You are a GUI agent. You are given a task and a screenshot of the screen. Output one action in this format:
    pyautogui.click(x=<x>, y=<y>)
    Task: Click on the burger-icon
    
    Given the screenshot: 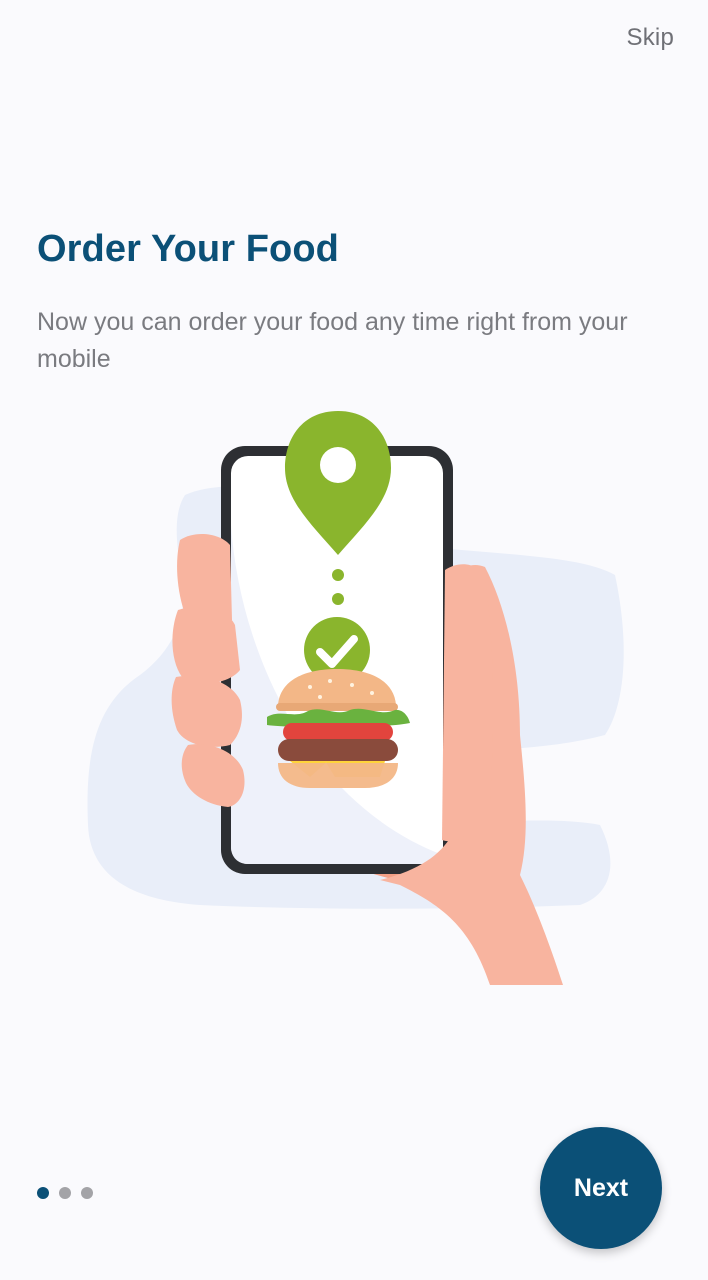 What is the action you would take?
    pyautogui.click(x=338, y=728)
    